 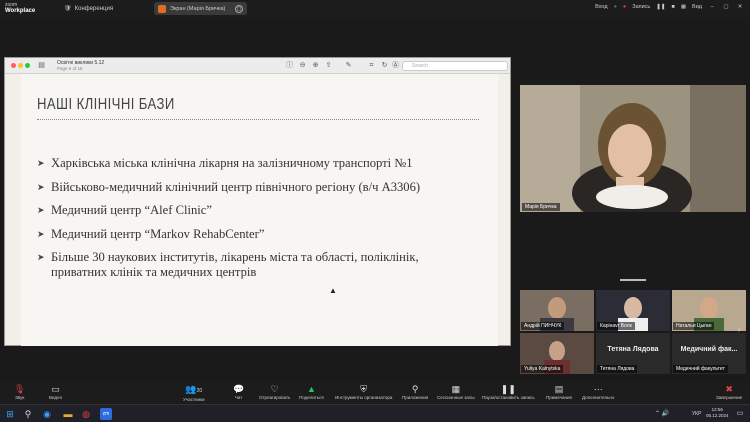 I want to click on participant-tile: Yuliya Kalnytska, so click(x=557, y=353).